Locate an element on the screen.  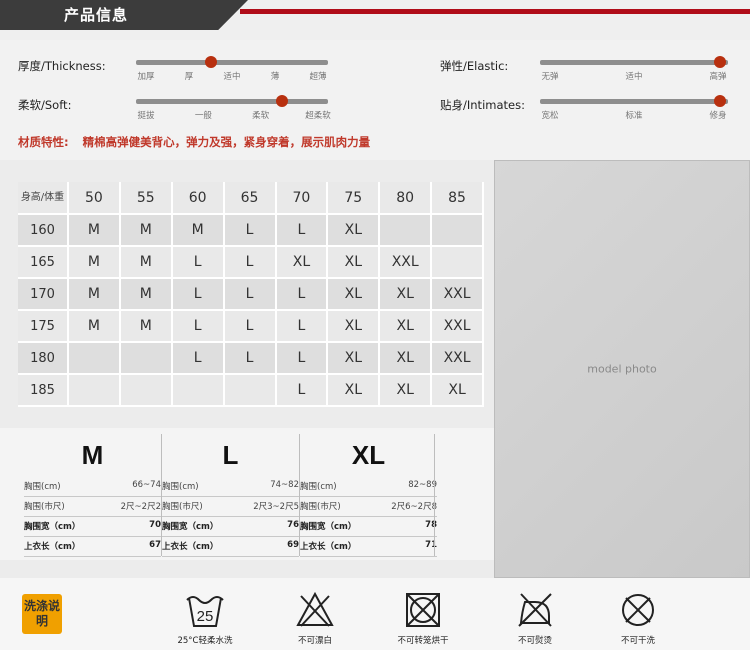
card-size-label: M is located at coordinates (92, 455).